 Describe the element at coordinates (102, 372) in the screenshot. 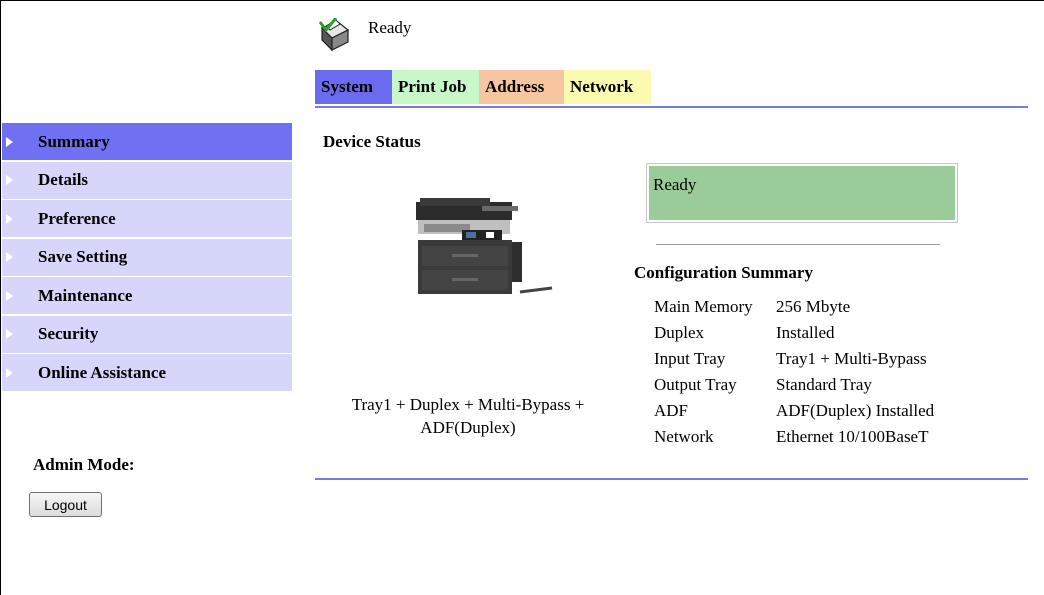

I see `sidebar-item-label: Online Assistance` at that location.